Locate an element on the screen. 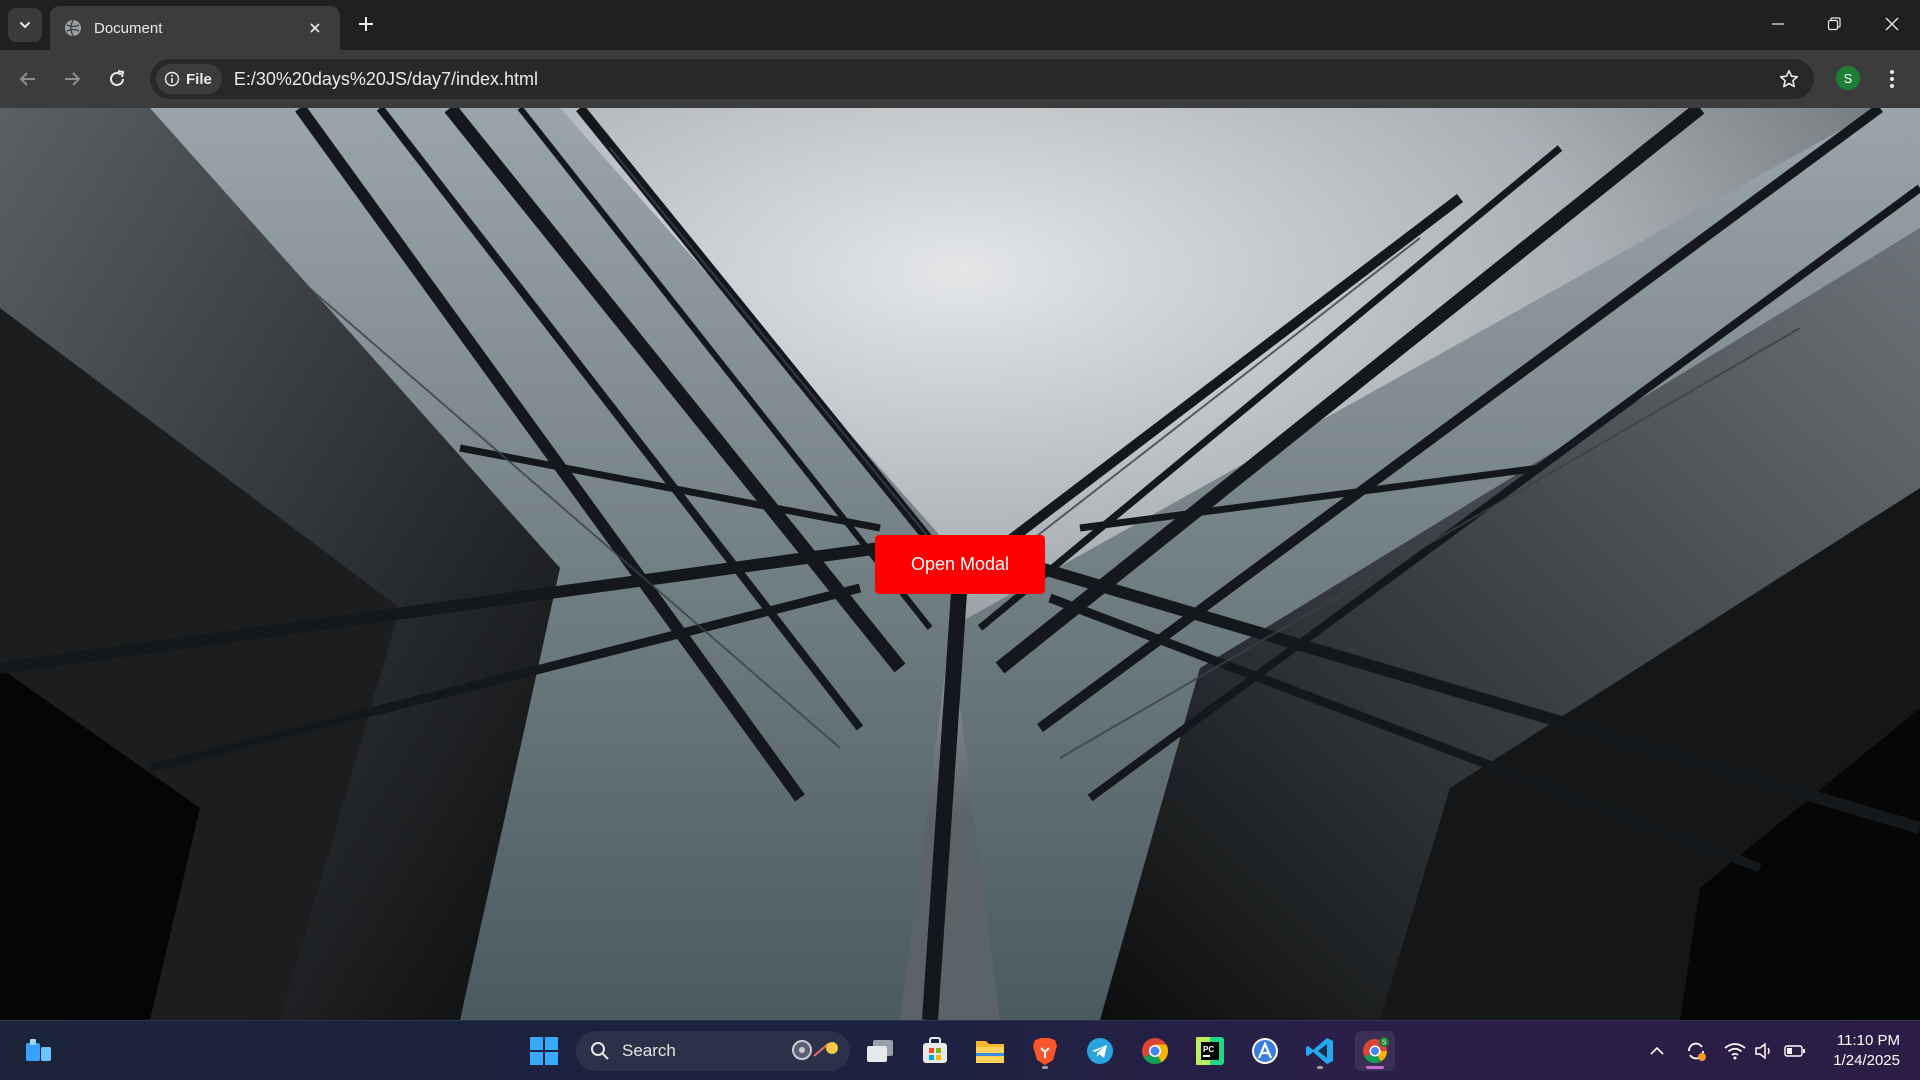  svg-text: PC is located at coordinates (1208, 1049).